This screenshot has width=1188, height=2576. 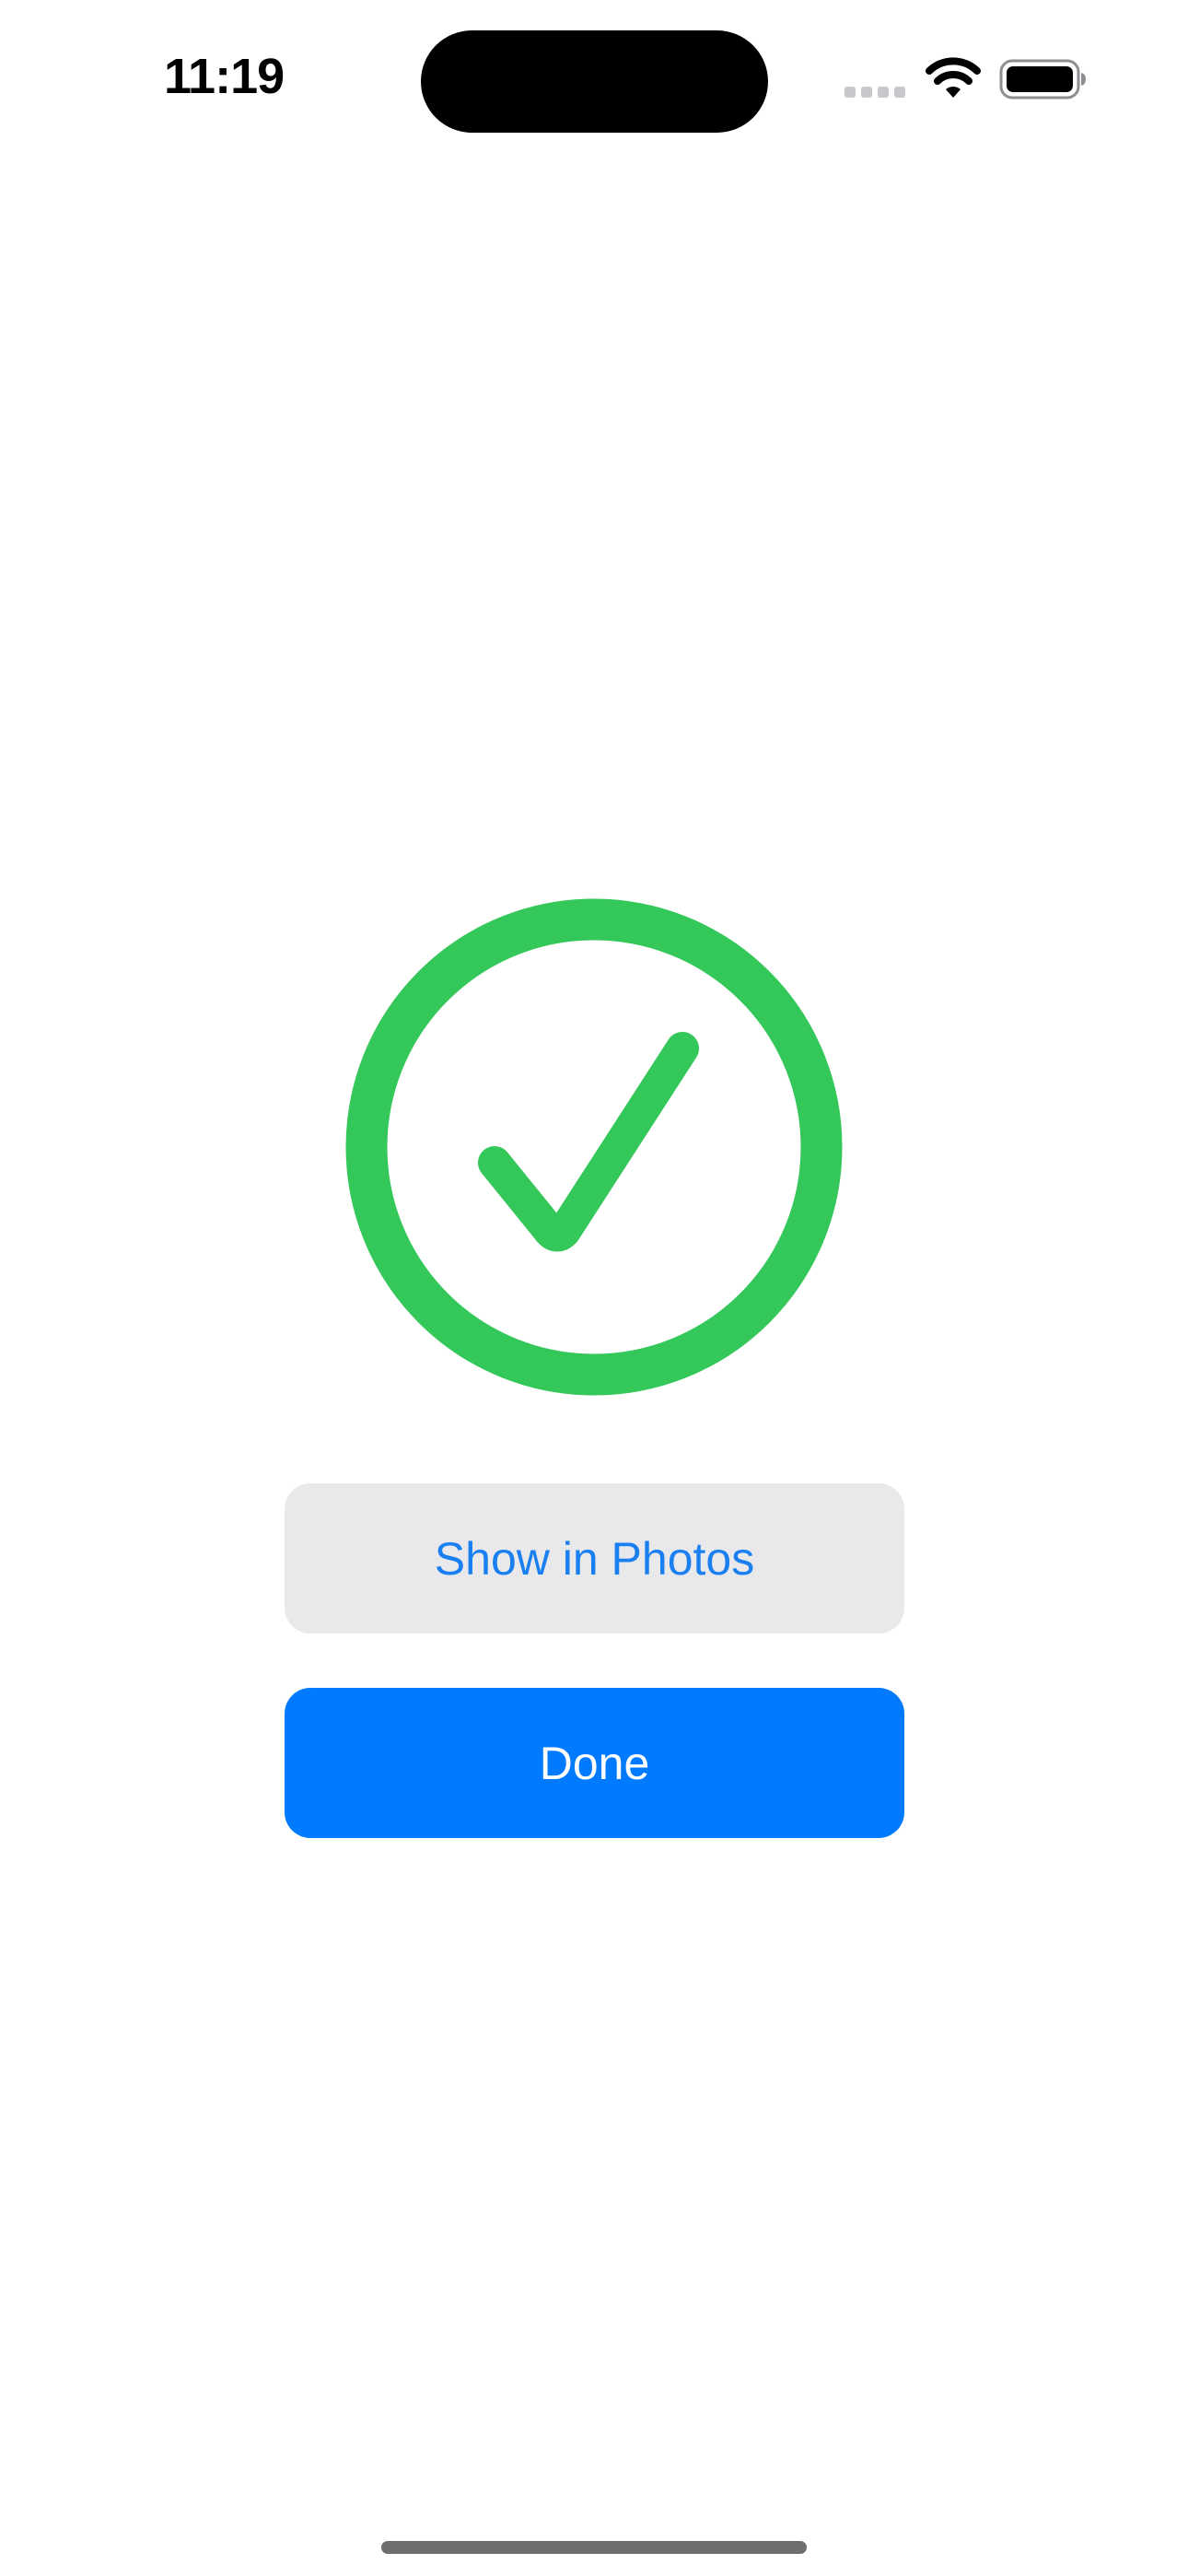 I want to click on show-in-photos-button: Show in Photos, so click(x=594, y=1558).